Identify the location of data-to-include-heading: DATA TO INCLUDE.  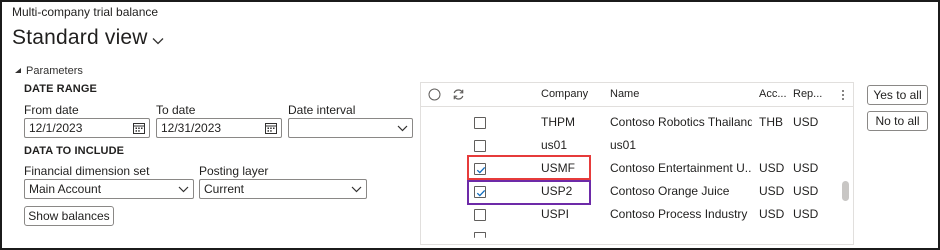
(74, 151).